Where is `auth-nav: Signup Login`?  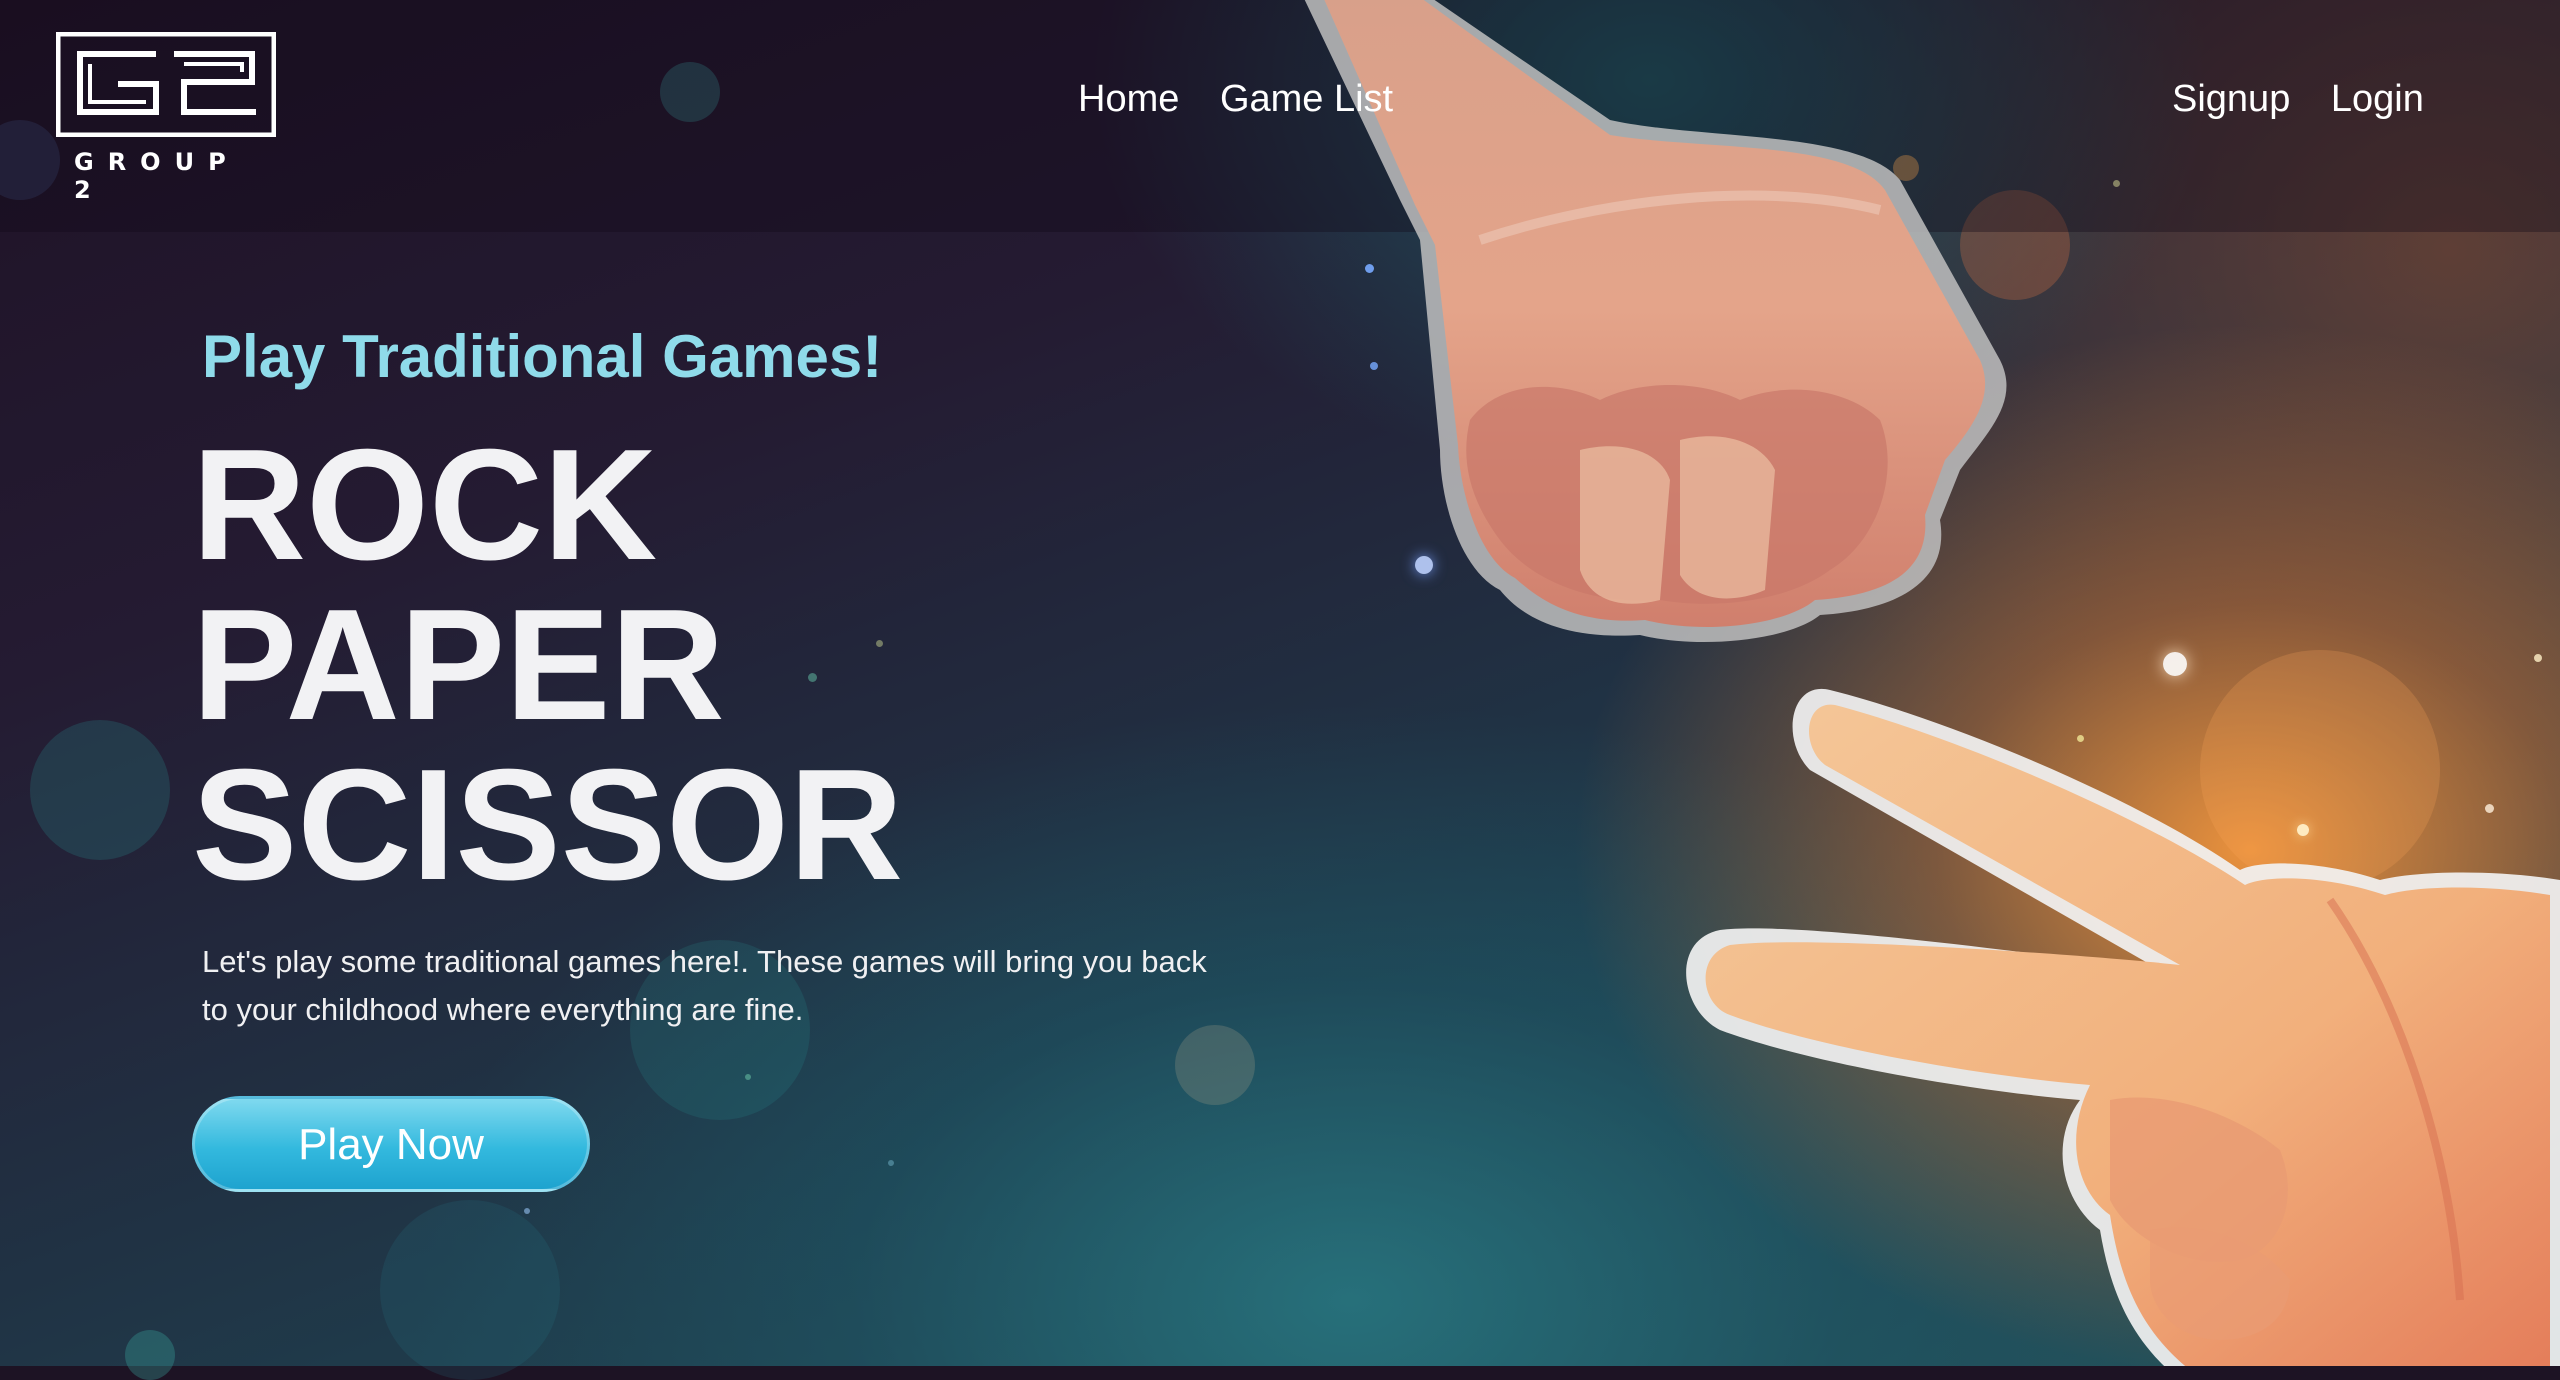
auth-nav: Signup Login is located at coordinates (2313, 99).